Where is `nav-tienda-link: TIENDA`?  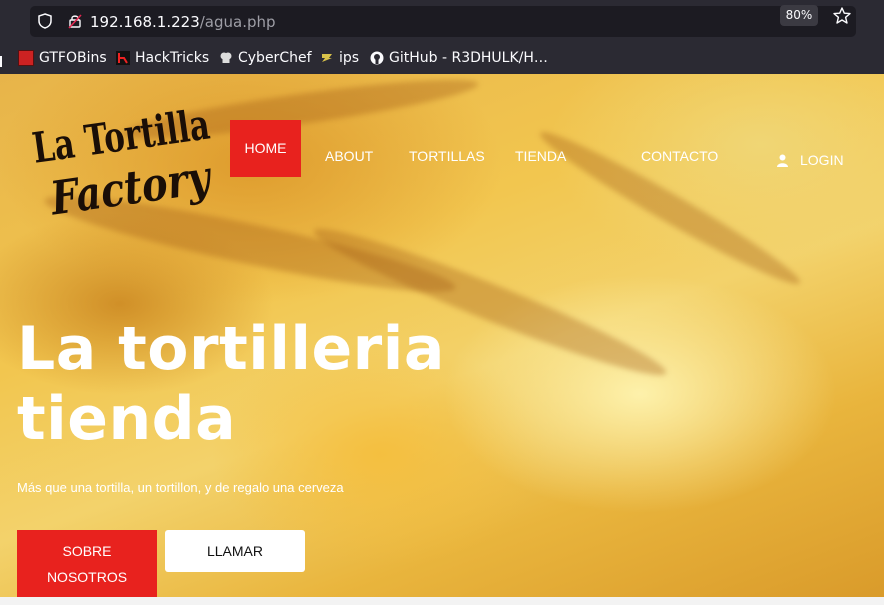 nav-tienda-link: TIENDA is located at coordinates (540, 156).